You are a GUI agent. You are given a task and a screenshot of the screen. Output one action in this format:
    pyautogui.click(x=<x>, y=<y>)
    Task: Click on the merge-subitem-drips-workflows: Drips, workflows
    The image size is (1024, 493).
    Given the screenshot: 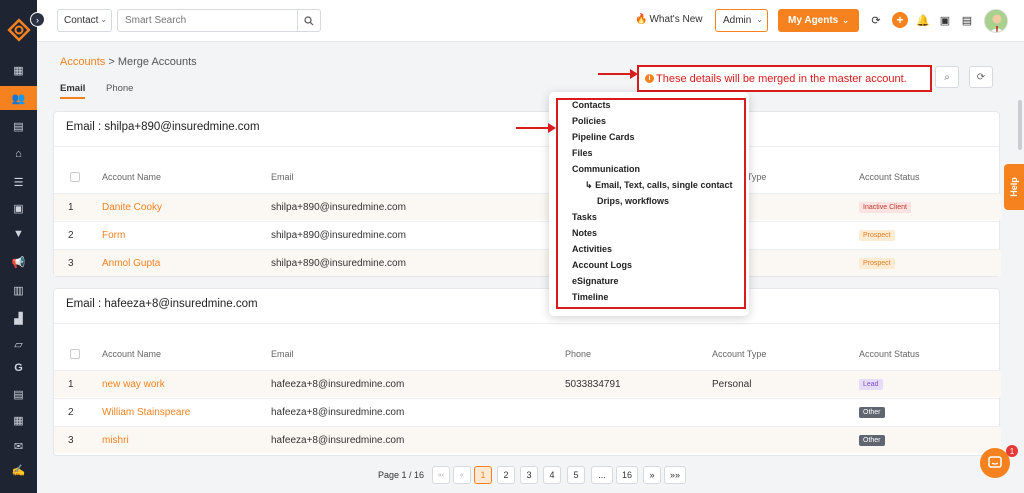 What is the action you would take?
    pyautogui.click(x=633, y=201)
    